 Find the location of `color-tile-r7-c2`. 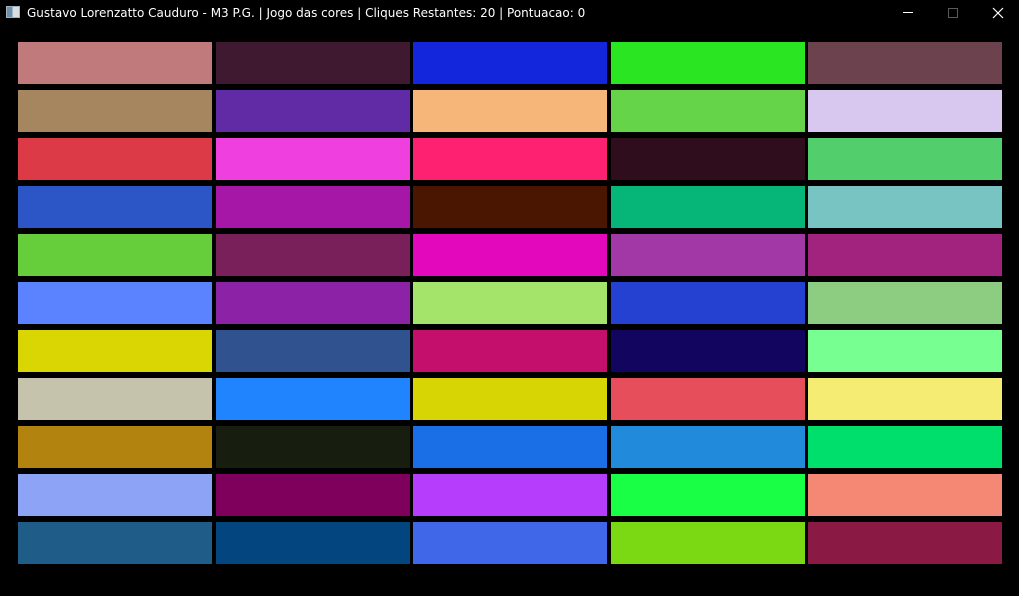

color-tile-r7-c2 is located at coordinates (312, 351).